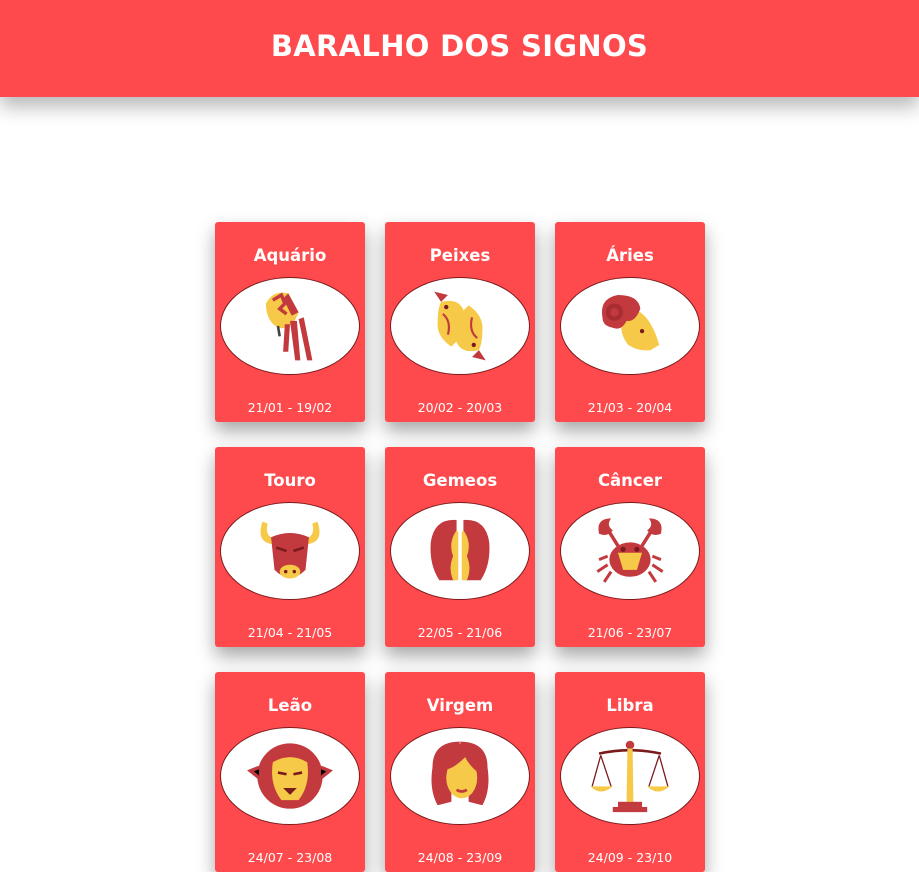 This screenshot has height=872, width=919. Describe the element at coordinates (290, 407) in the screenshot. I see `card-dates: 21/01 - 19/02` at that location.